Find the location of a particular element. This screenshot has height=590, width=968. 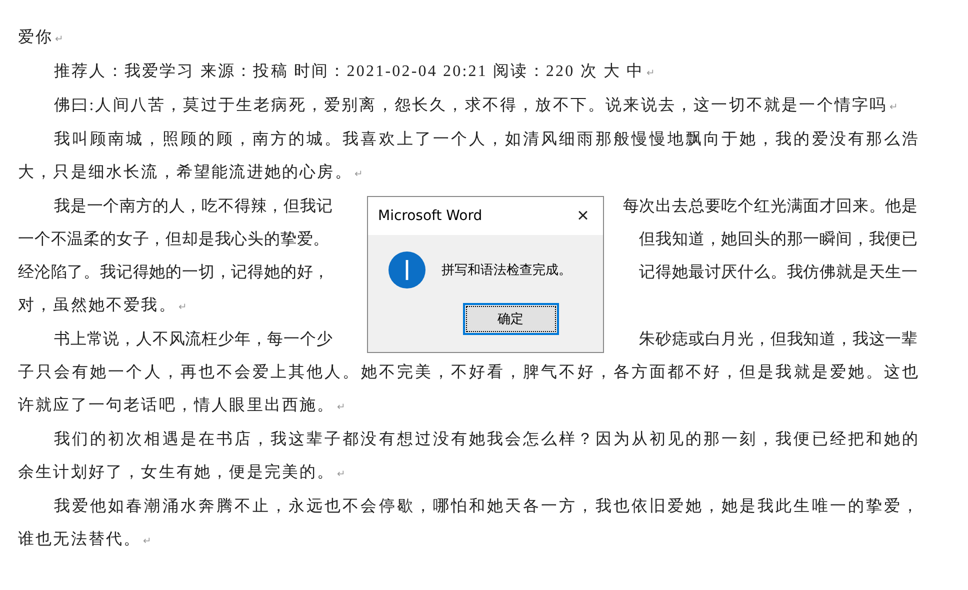

body-text: 对，虽然她不爱我。↵ is located at coordinates (103, 306).